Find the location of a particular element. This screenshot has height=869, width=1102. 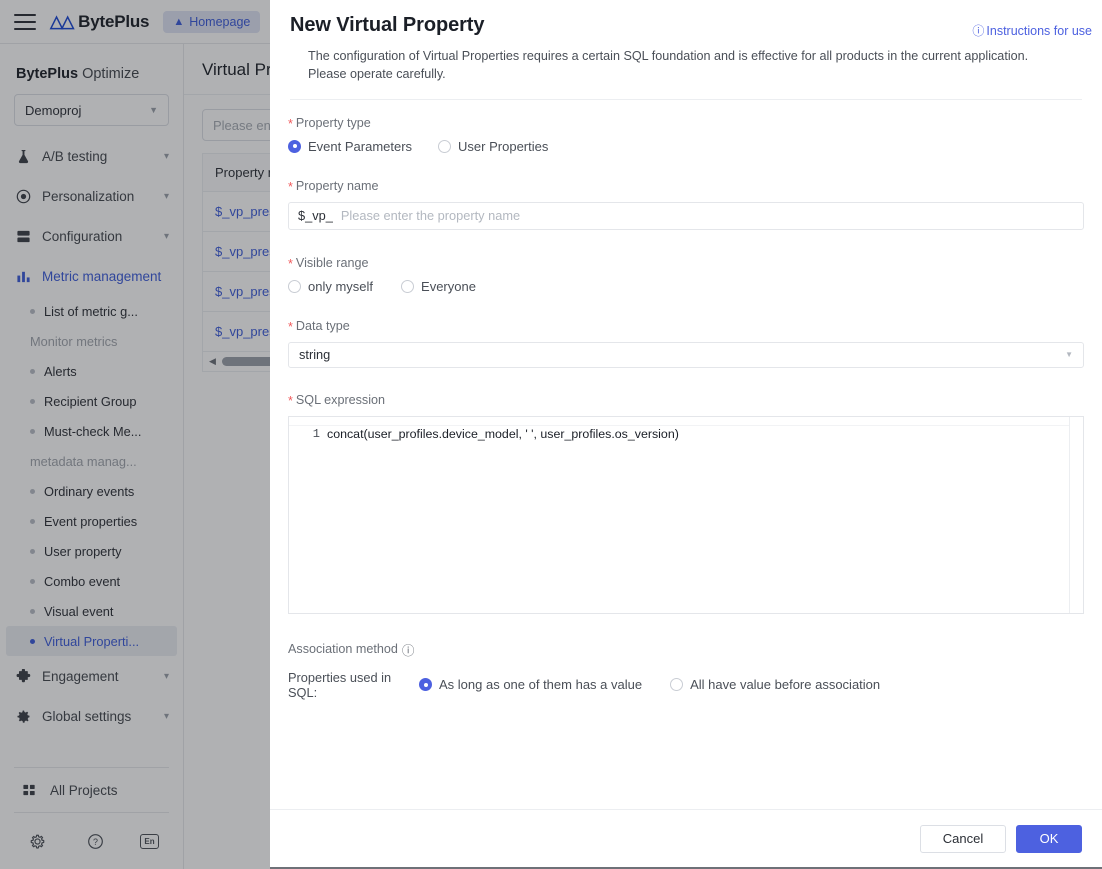

editor-top-rule is located at coordinates (679, 425).